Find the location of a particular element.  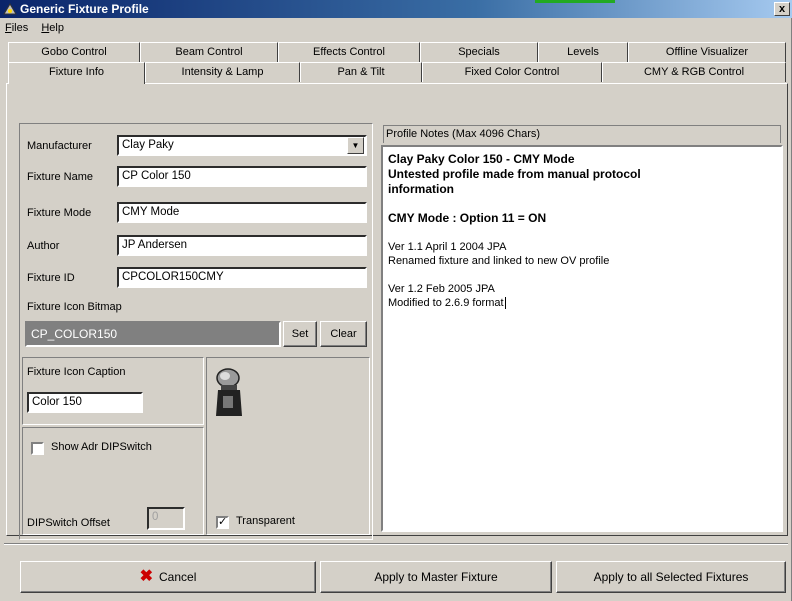

fixture-mode-label: Fixture Mode is located at coordinates (59, 213).